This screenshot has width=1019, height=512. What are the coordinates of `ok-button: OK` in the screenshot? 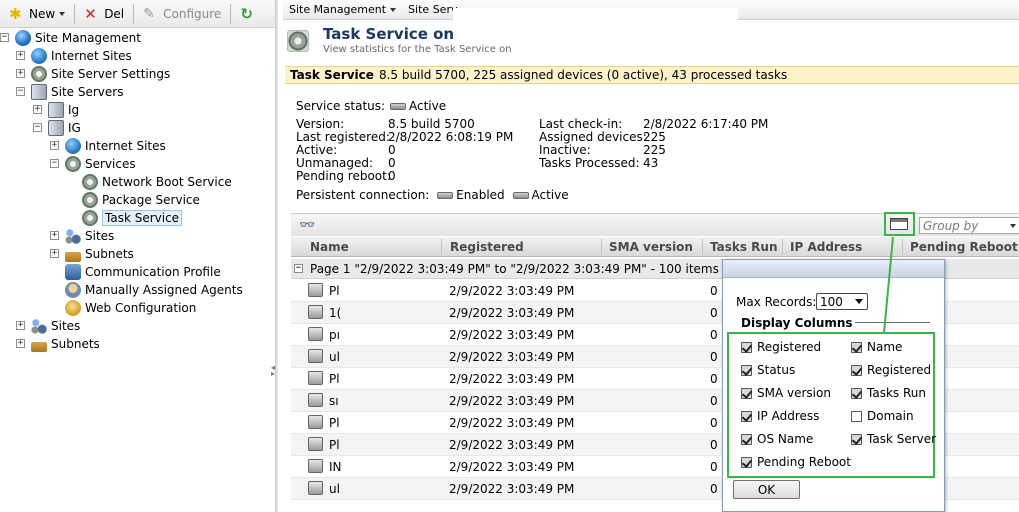 It's located at (766, 489).